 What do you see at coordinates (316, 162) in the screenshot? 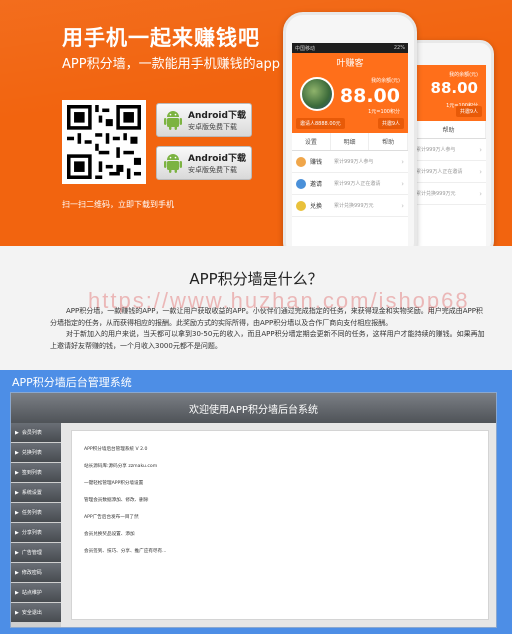
I see `list-item-name: 赚钱` at bounding box center [316, 162].